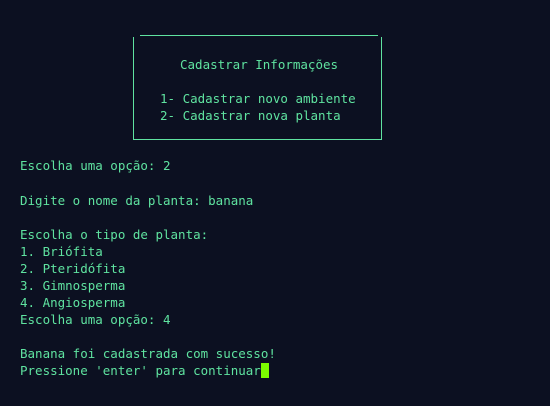  What do you see at coordinates (61, 251) in the screenshot?
I see `plant-type-option-1: 1. Briófita` at bounding box center [61, 251].